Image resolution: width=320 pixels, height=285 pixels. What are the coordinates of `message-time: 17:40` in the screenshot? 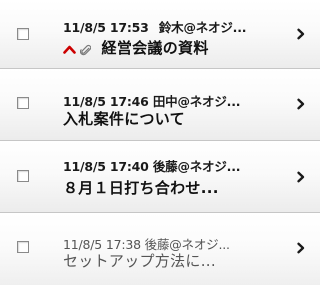 It's located at (129, 166).